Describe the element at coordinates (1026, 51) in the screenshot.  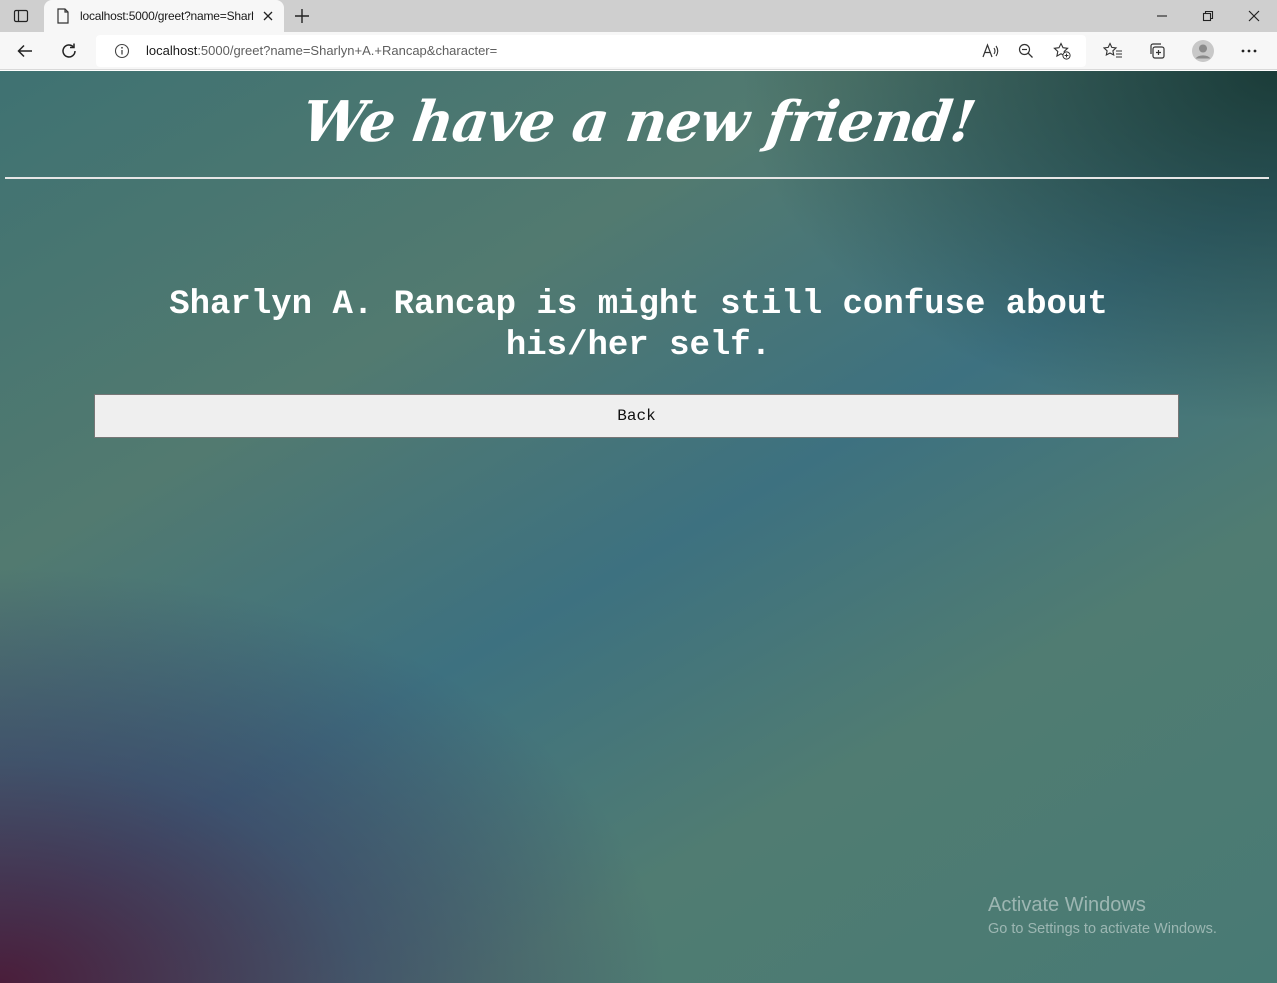
I see `zoom-out-icon` at that location.